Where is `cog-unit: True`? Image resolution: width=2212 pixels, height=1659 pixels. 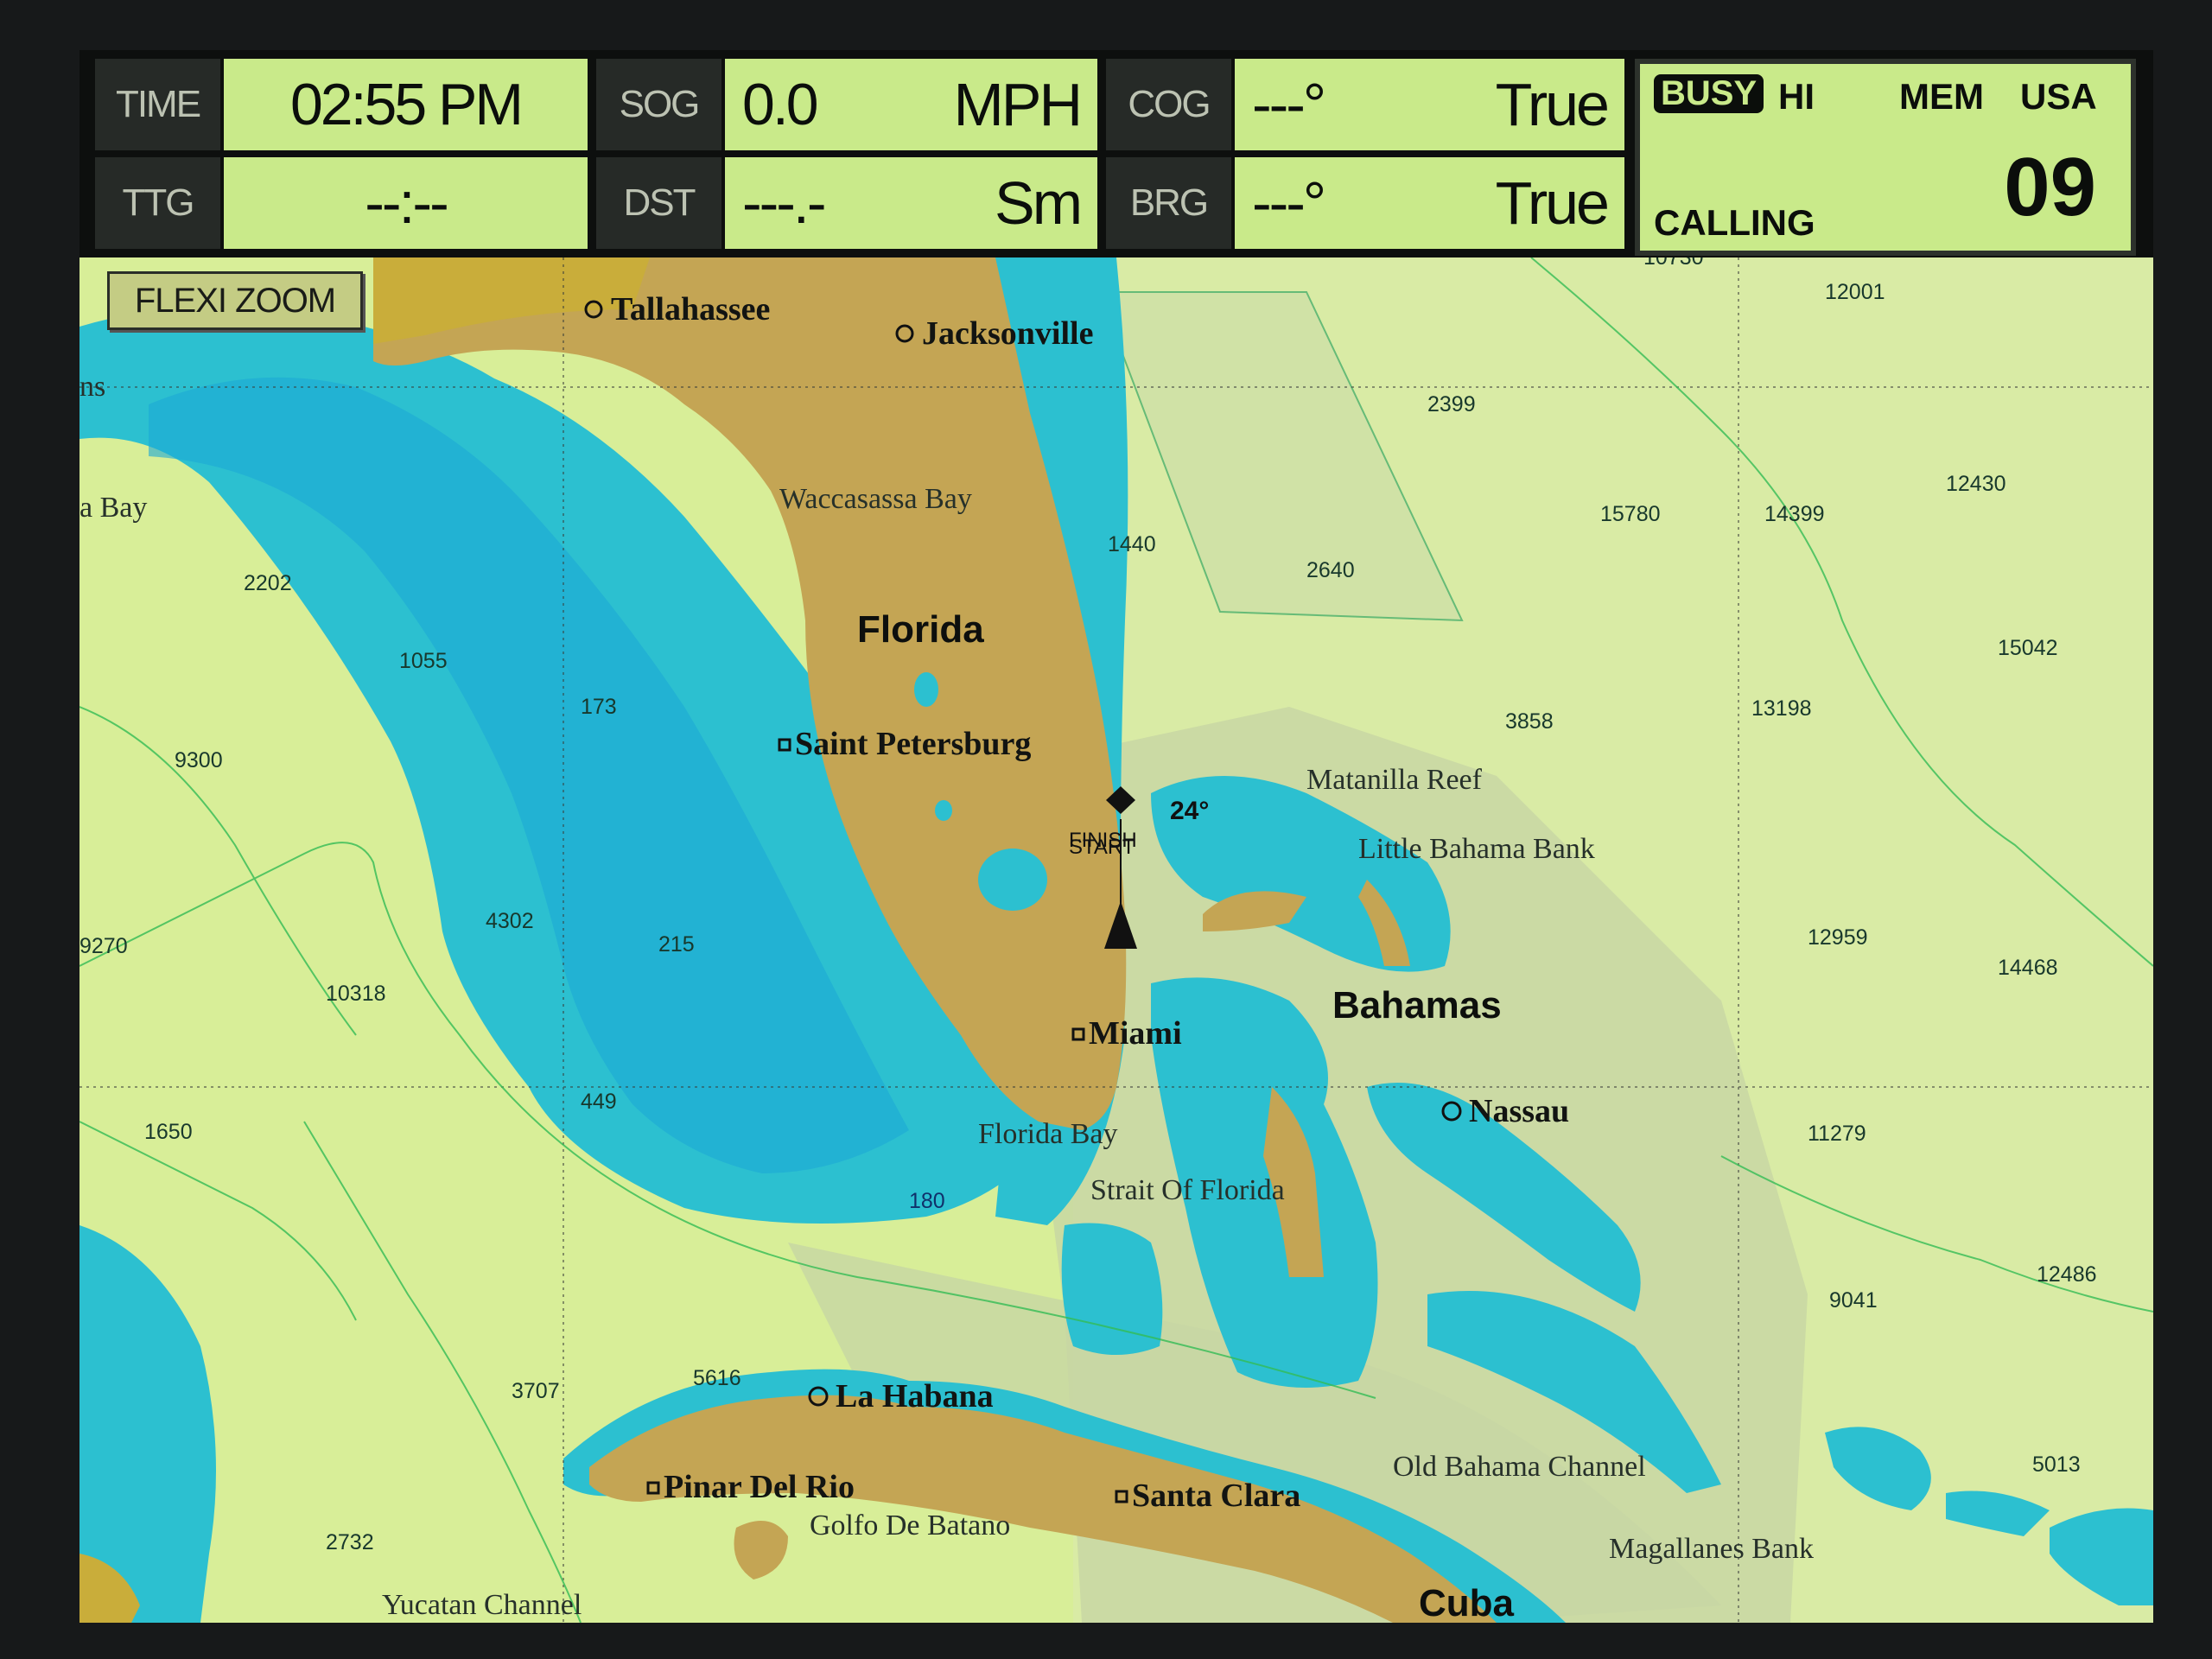 cog-unit: True is located at coordinates (1552, 104).